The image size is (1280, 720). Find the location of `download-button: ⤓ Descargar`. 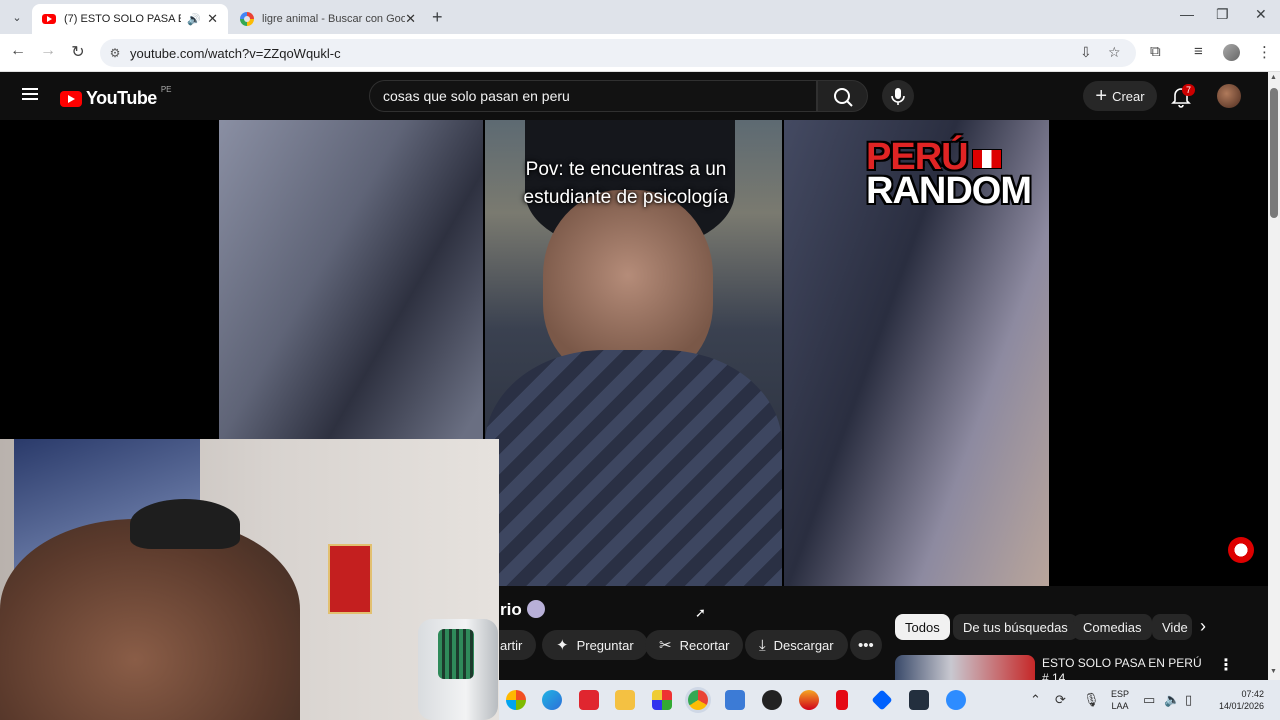

download-button: ⤓ Descargar is located at coordinates (796, 645).